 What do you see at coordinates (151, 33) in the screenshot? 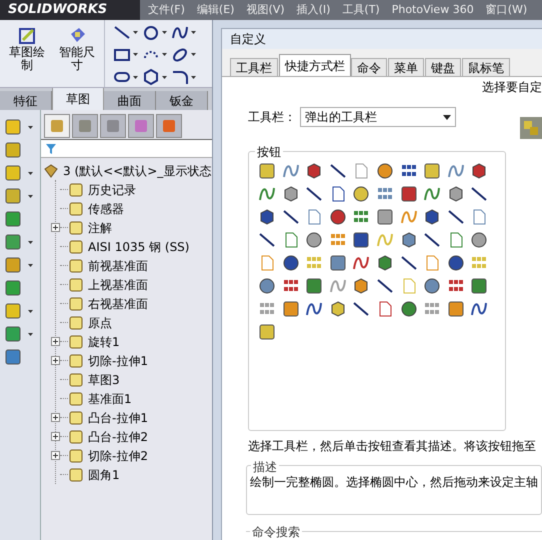
I see `circle-icon` at bounding box center [151, 33].